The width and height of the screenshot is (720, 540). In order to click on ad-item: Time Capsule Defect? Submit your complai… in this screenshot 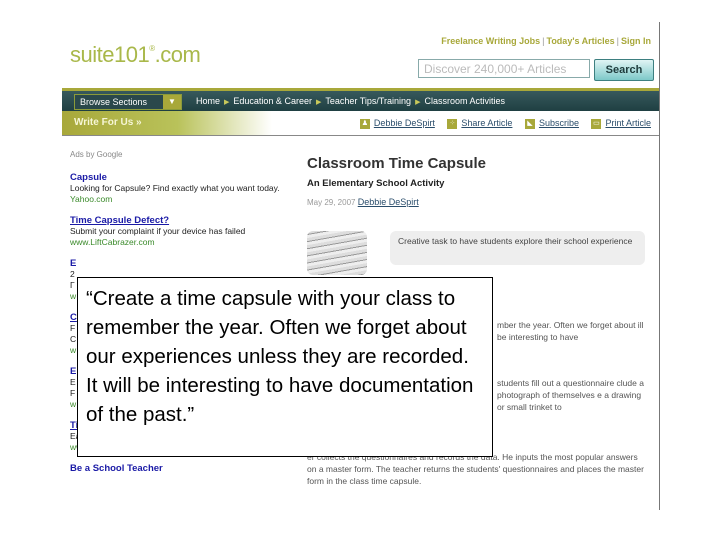, I will do `click(180, 231)`.